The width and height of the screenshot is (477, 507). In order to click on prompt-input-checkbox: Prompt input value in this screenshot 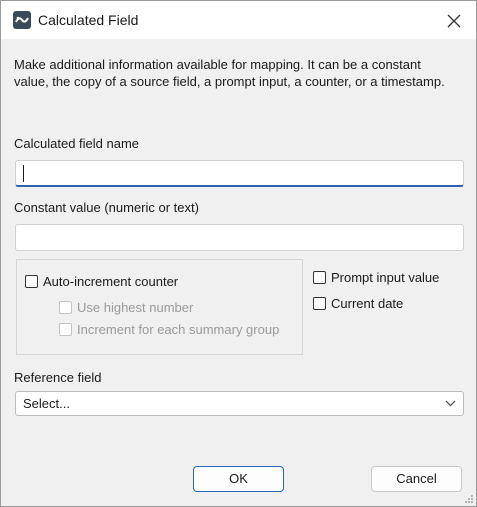, I will do `click(376, 277)`.